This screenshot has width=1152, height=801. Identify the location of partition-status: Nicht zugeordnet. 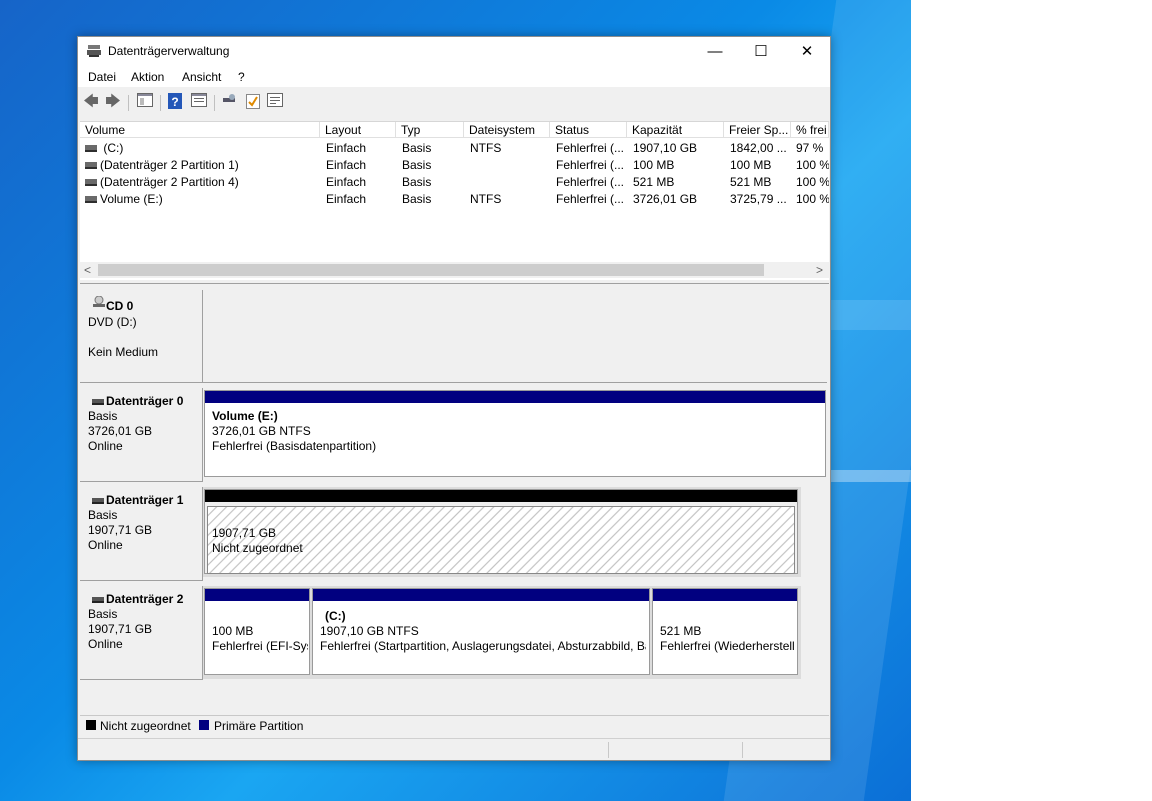
(257, 548).